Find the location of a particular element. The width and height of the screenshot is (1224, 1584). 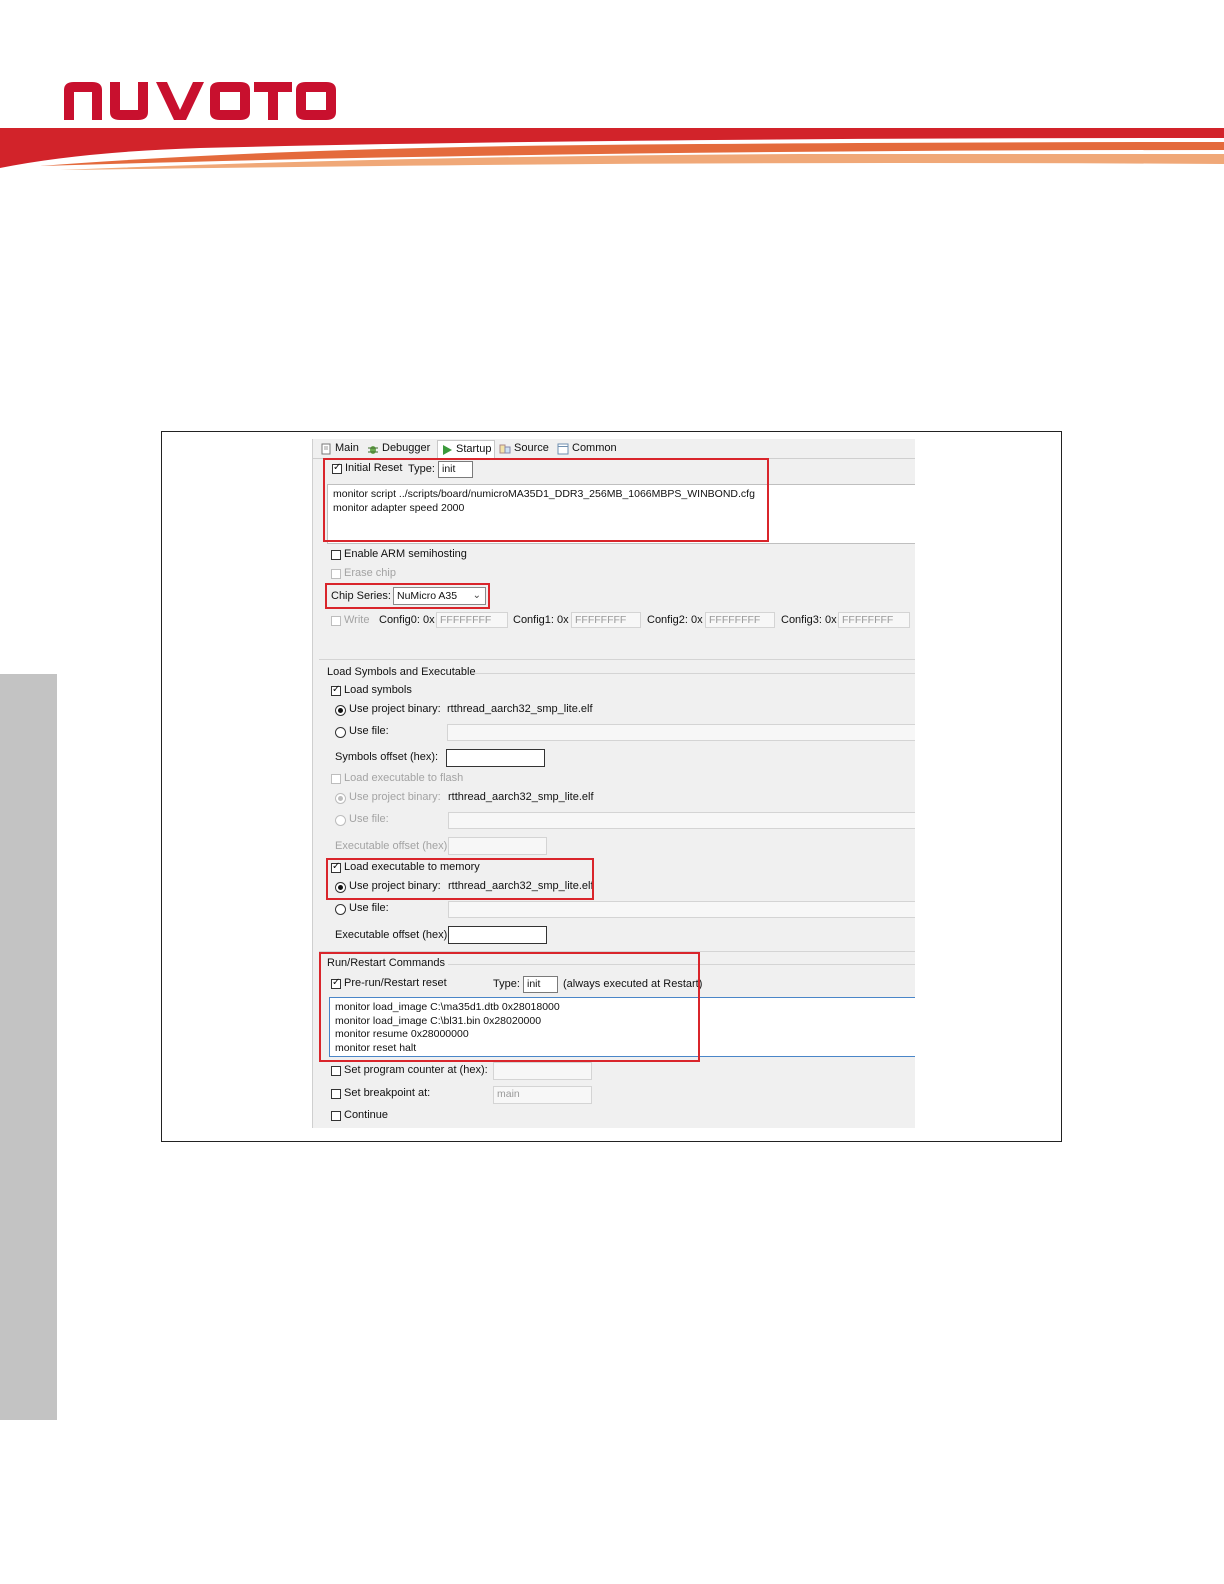

tab-main: Main is located at coordinates (339, 448).